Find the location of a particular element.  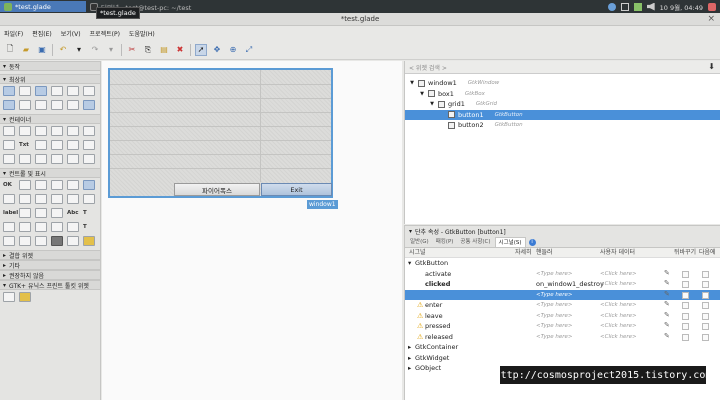

drawing-area-icon is located at coordinates (73, 227).